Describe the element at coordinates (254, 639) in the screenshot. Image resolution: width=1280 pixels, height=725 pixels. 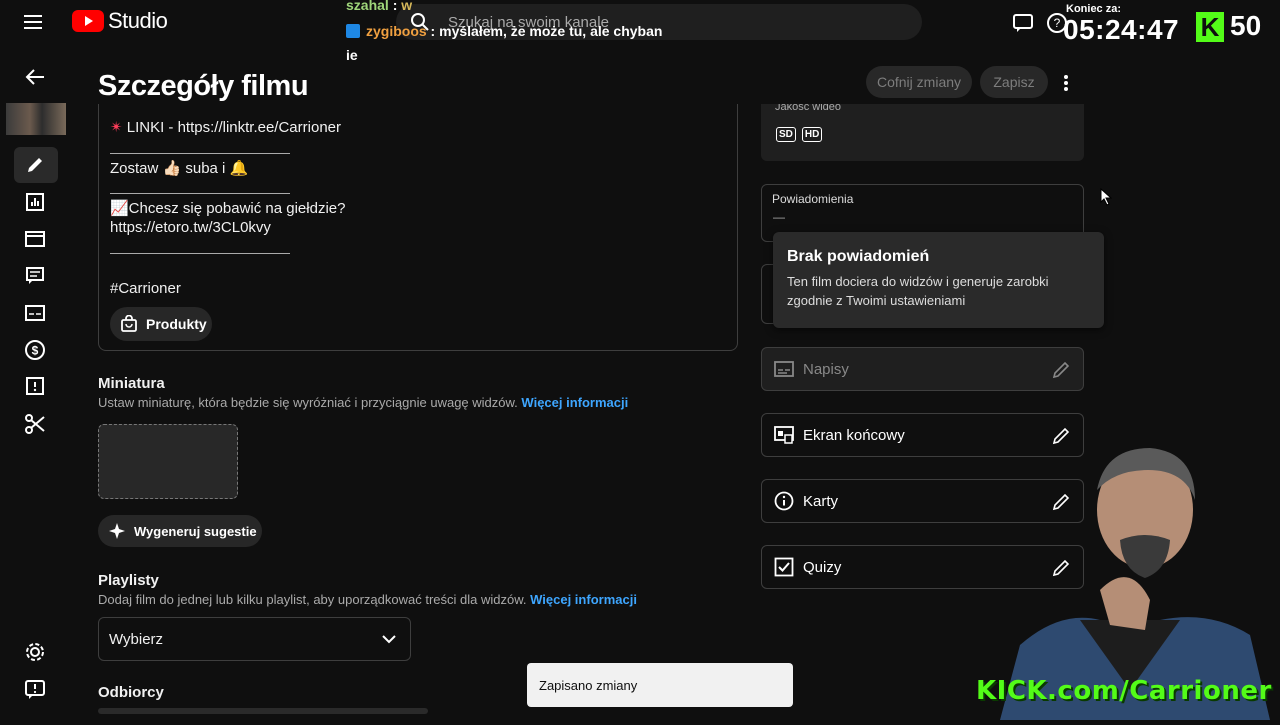
I see `playlist-select: Wybierz` at that location.